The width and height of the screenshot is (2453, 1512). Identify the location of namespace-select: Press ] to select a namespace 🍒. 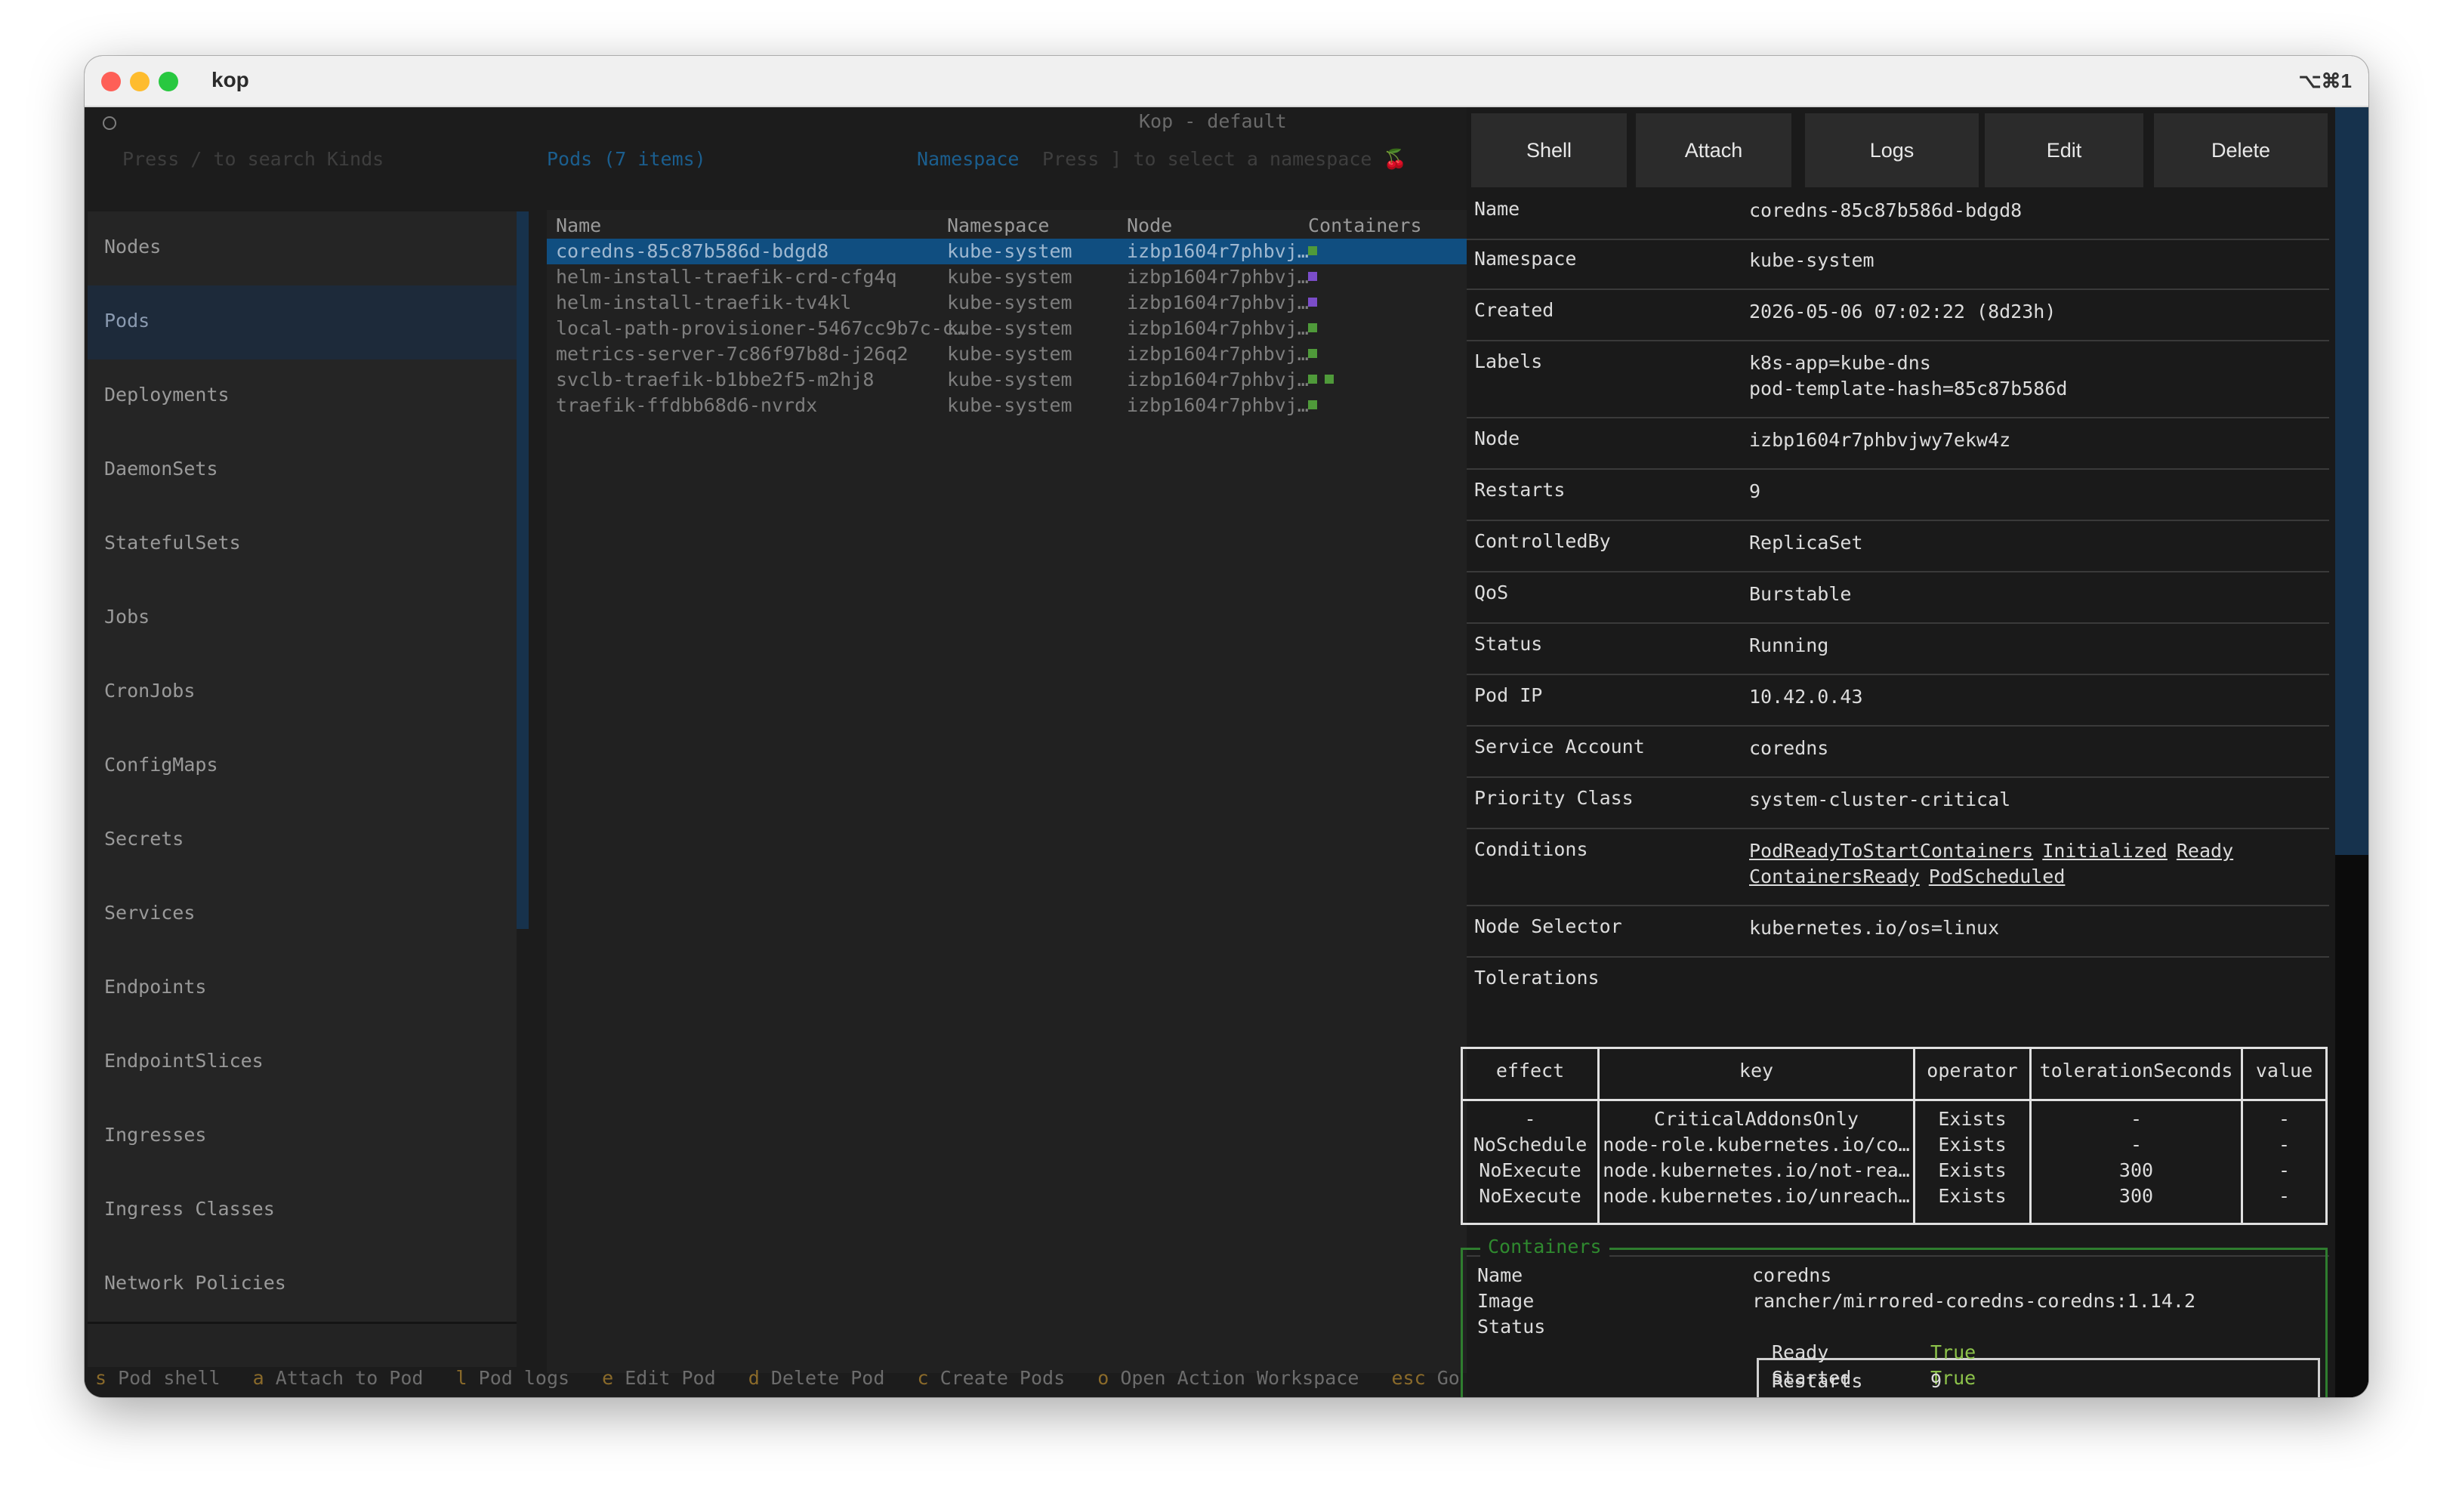
(1224, 159).